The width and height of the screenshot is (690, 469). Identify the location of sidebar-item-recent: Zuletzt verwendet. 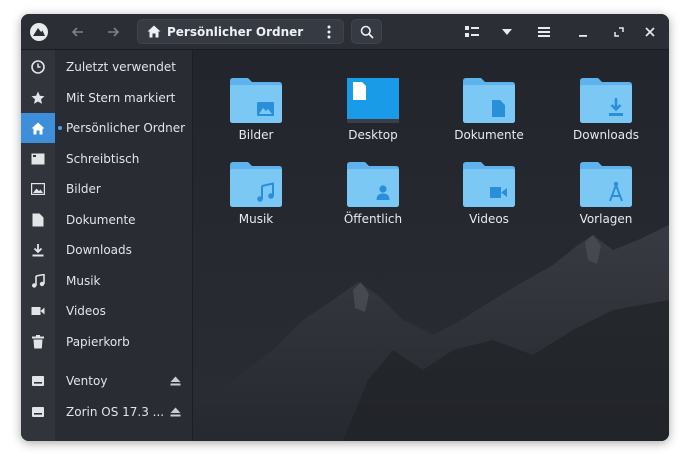
(106, 67).